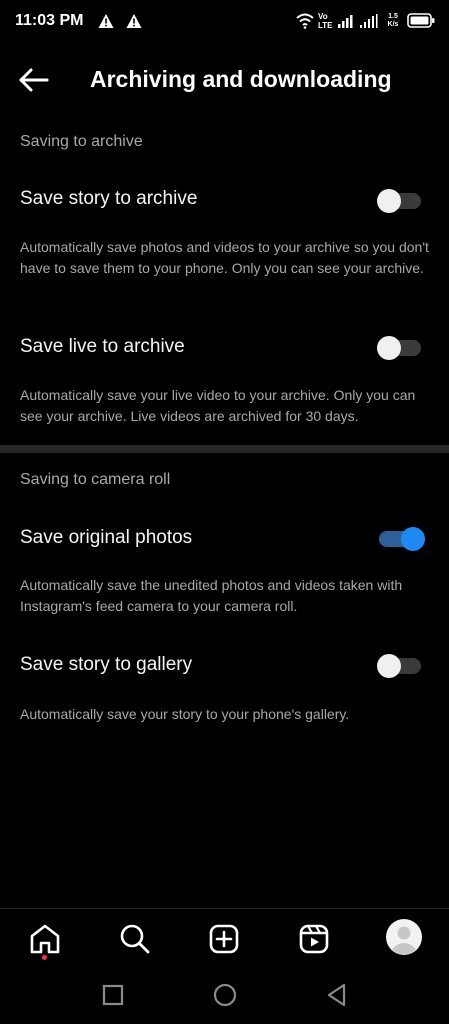  What do you see at coordinates (106, 538) in the screenshot?
I see `save-original-photos-label: Save original photos` at bounding box center [106, 538].